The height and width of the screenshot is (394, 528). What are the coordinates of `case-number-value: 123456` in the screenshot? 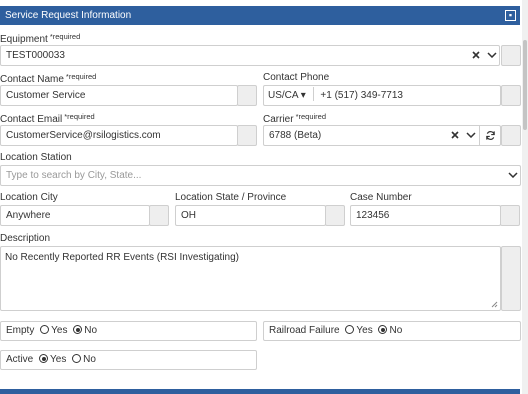 It's located at (373, 215).